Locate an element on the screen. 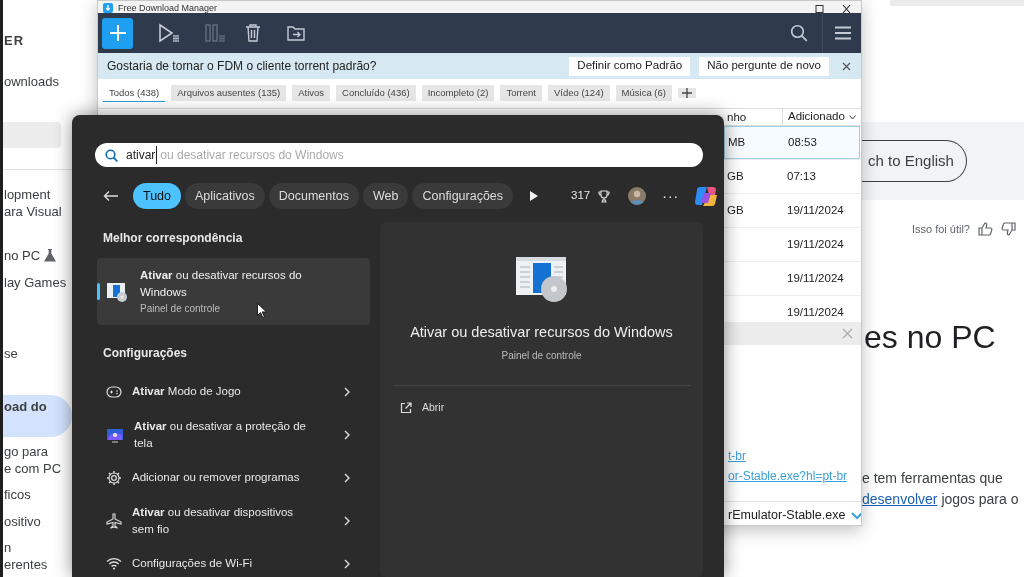 This screenshot has width=1024, height=577. window-title: Free Download Manager is located at coordinates (168, 8).